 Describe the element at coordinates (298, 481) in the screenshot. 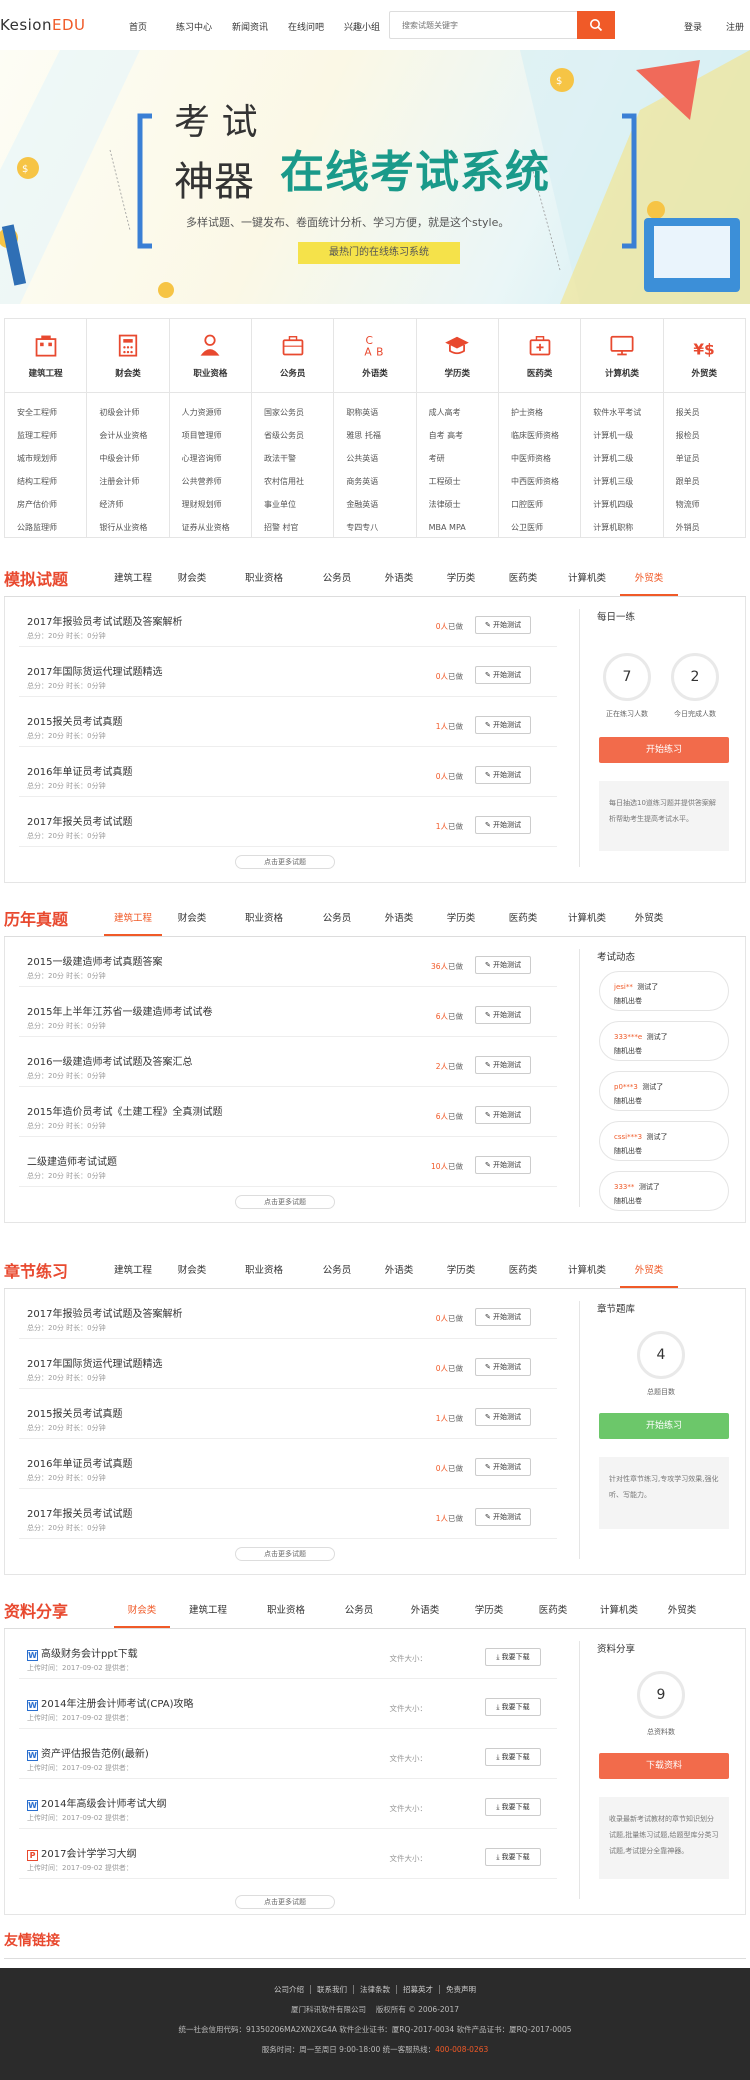

I see `category-link: 农村信用社` at that location.